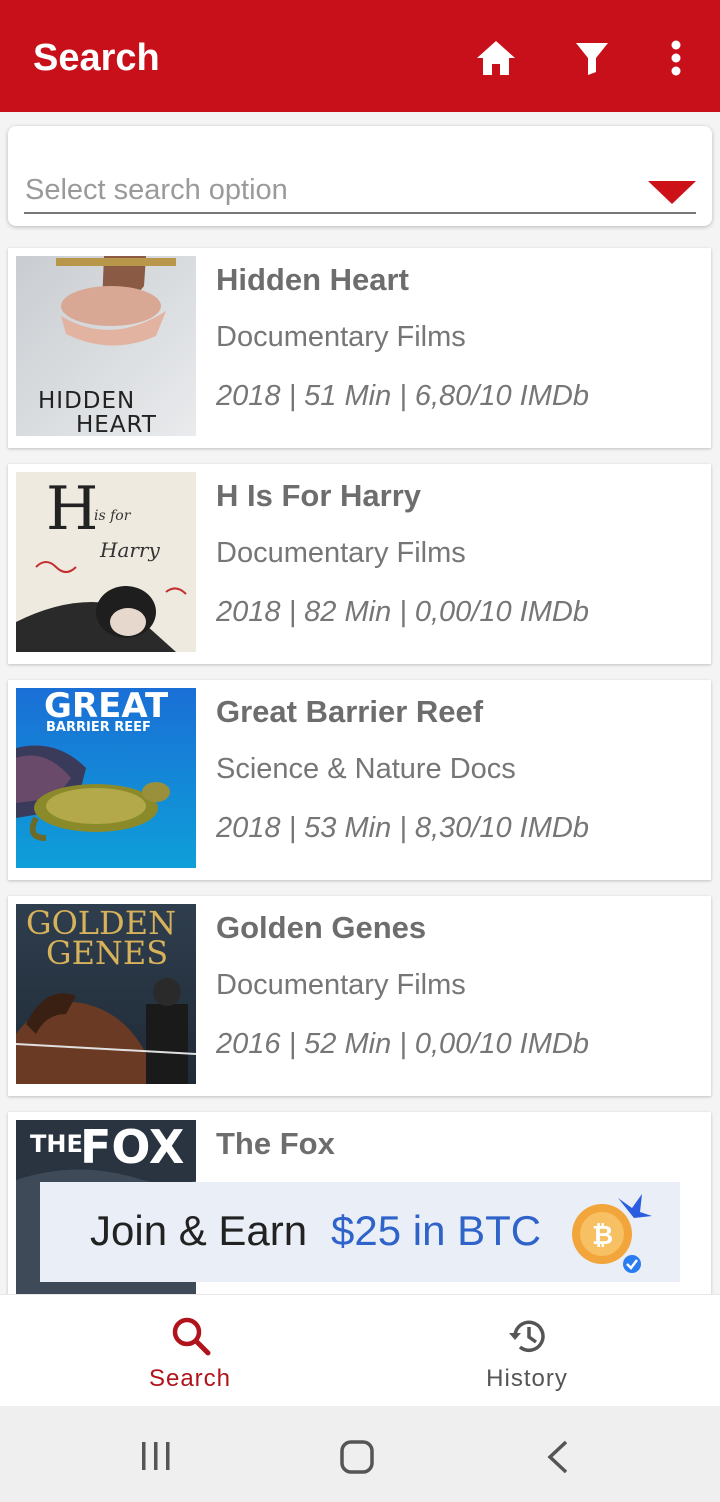 This screenshot has height=1502, width=720. Describe the element at coordinates (191, 1336) in the screenshot. I see `search-icon` at that location.